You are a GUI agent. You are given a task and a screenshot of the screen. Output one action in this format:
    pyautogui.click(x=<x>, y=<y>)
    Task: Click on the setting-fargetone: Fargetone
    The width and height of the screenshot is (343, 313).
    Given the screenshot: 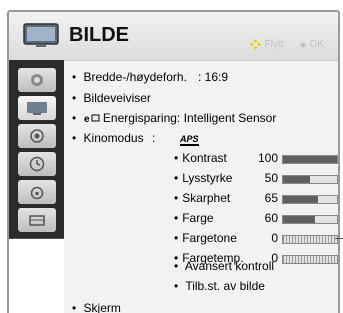 What is the action you would take?
    pyautogui.click(x=205, y=238)
    